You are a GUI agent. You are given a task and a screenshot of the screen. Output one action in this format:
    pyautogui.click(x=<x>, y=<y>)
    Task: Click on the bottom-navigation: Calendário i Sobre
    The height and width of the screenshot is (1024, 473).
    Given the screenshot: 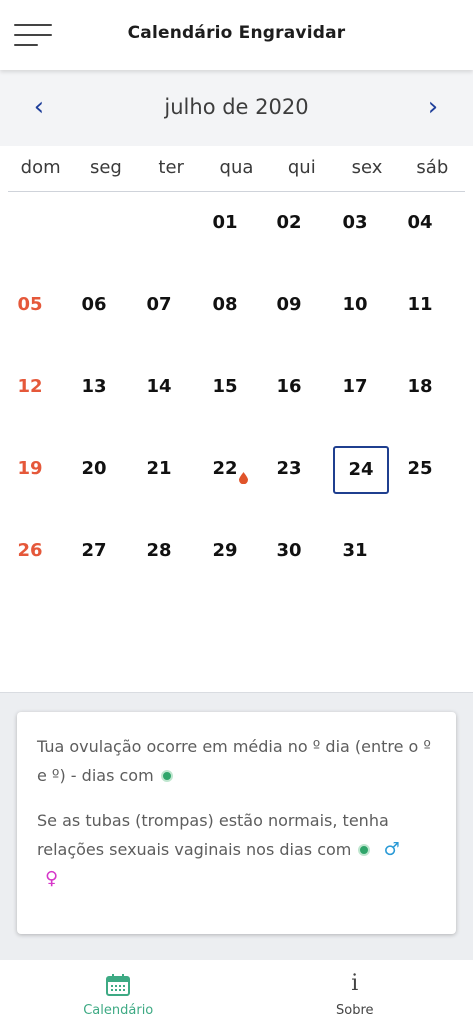 What is the action you would take?
    pyautogui.click(x=236, y=992)
    